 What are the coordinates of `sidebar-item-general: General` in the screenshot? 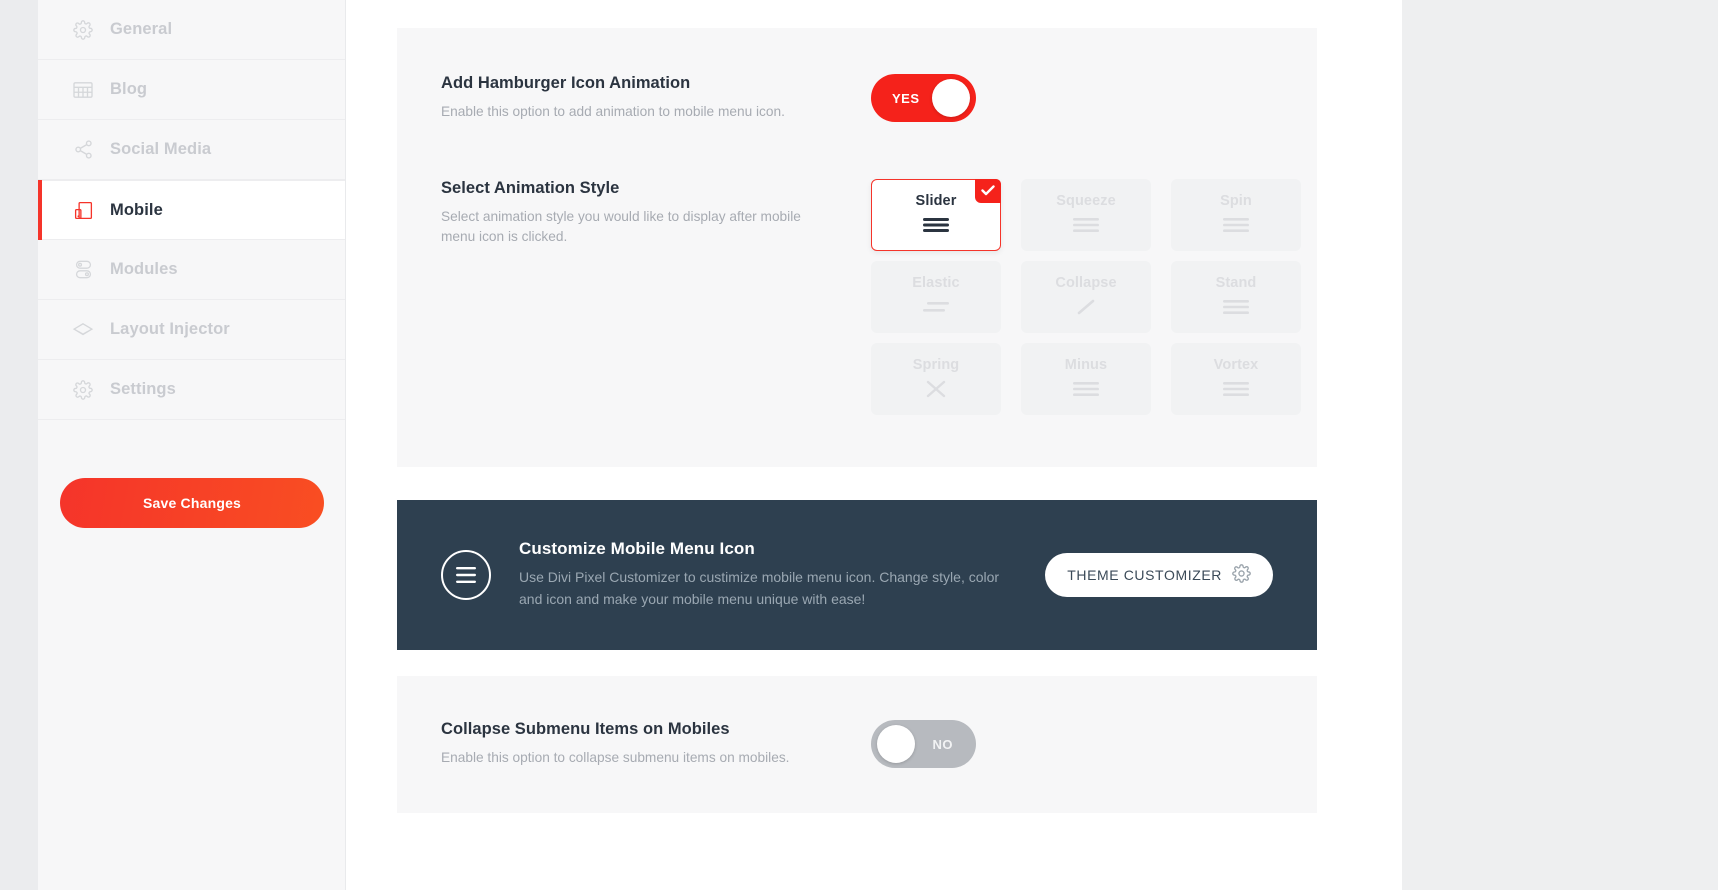 It's located at (191, 30).